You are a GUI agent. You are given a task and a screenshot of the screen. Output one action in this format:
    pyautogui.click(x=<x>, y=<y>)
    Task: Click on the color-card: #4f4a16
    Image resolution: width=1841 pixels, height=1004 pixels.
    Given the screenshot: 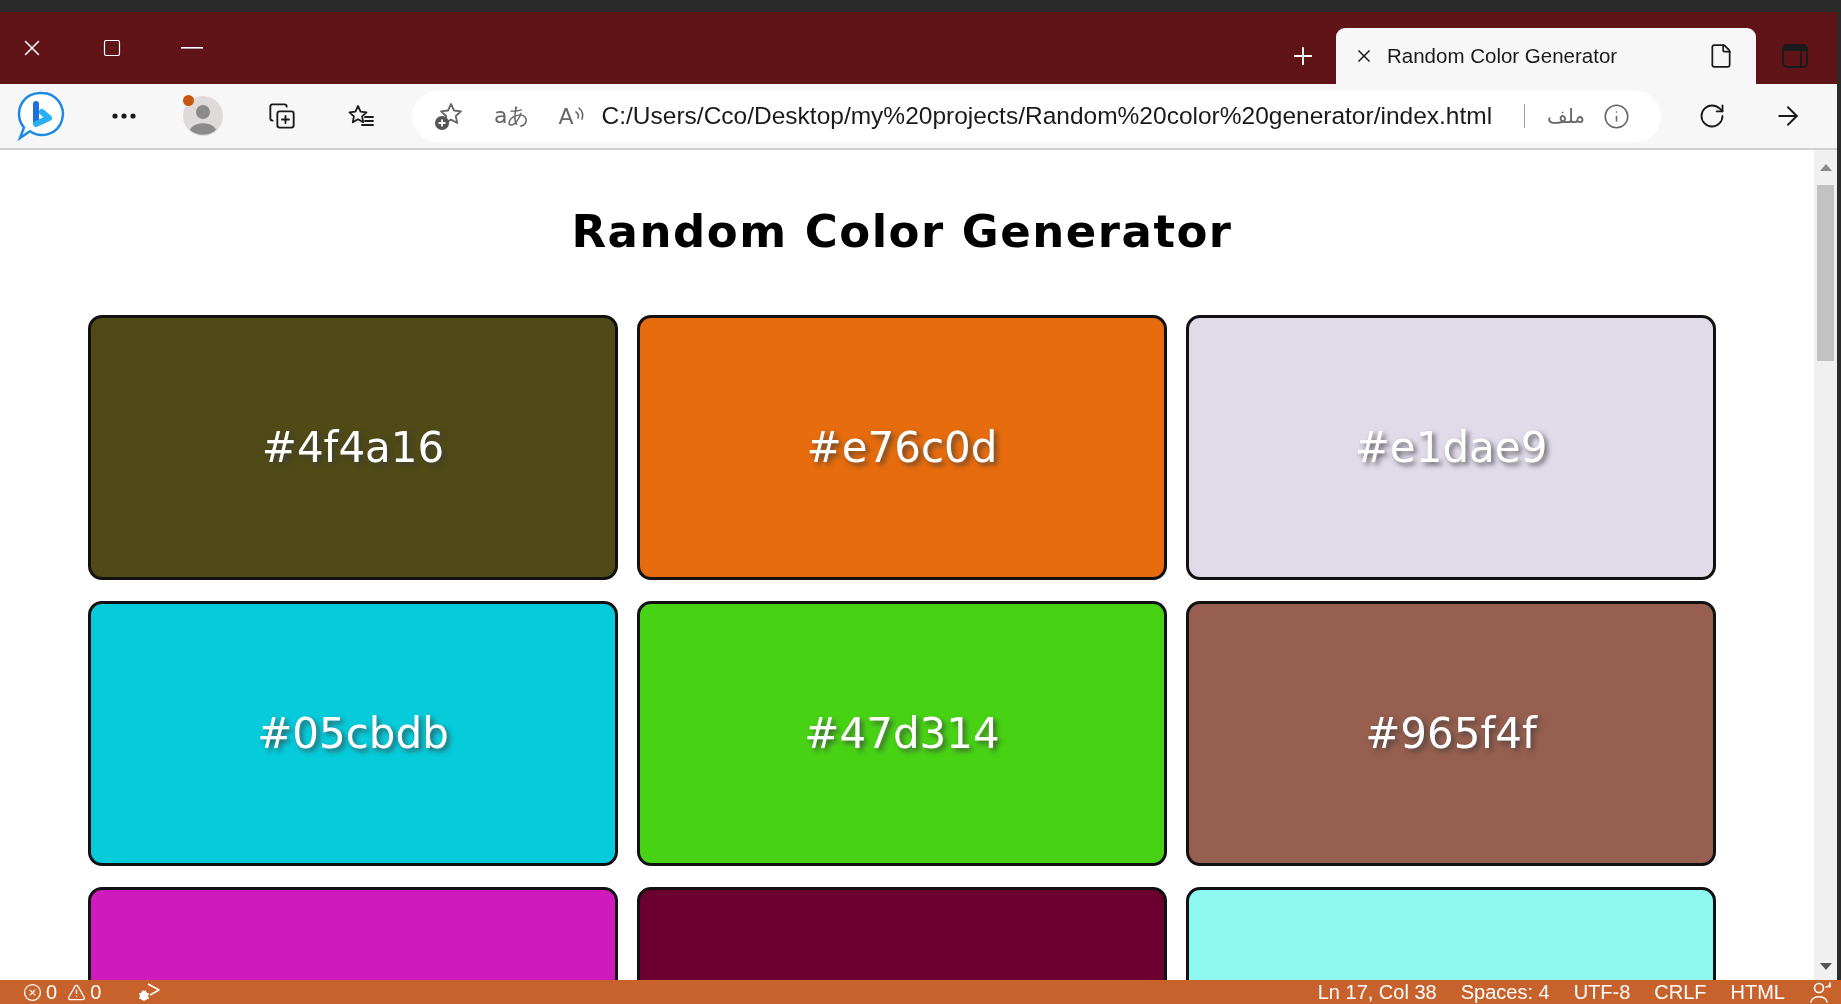 What is the action you would take?
    pyautogui.click(x=353, y=447)
    